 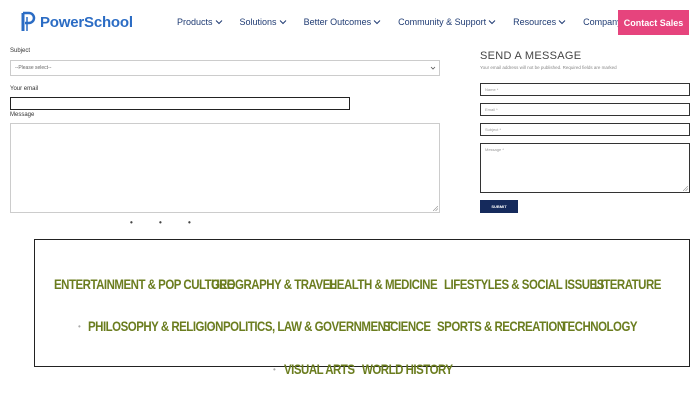 What do you see at coordinates (407, 369) in the screenshot?
I see `category-link: WORLD HISTORY` at bounding box center [407, 369].